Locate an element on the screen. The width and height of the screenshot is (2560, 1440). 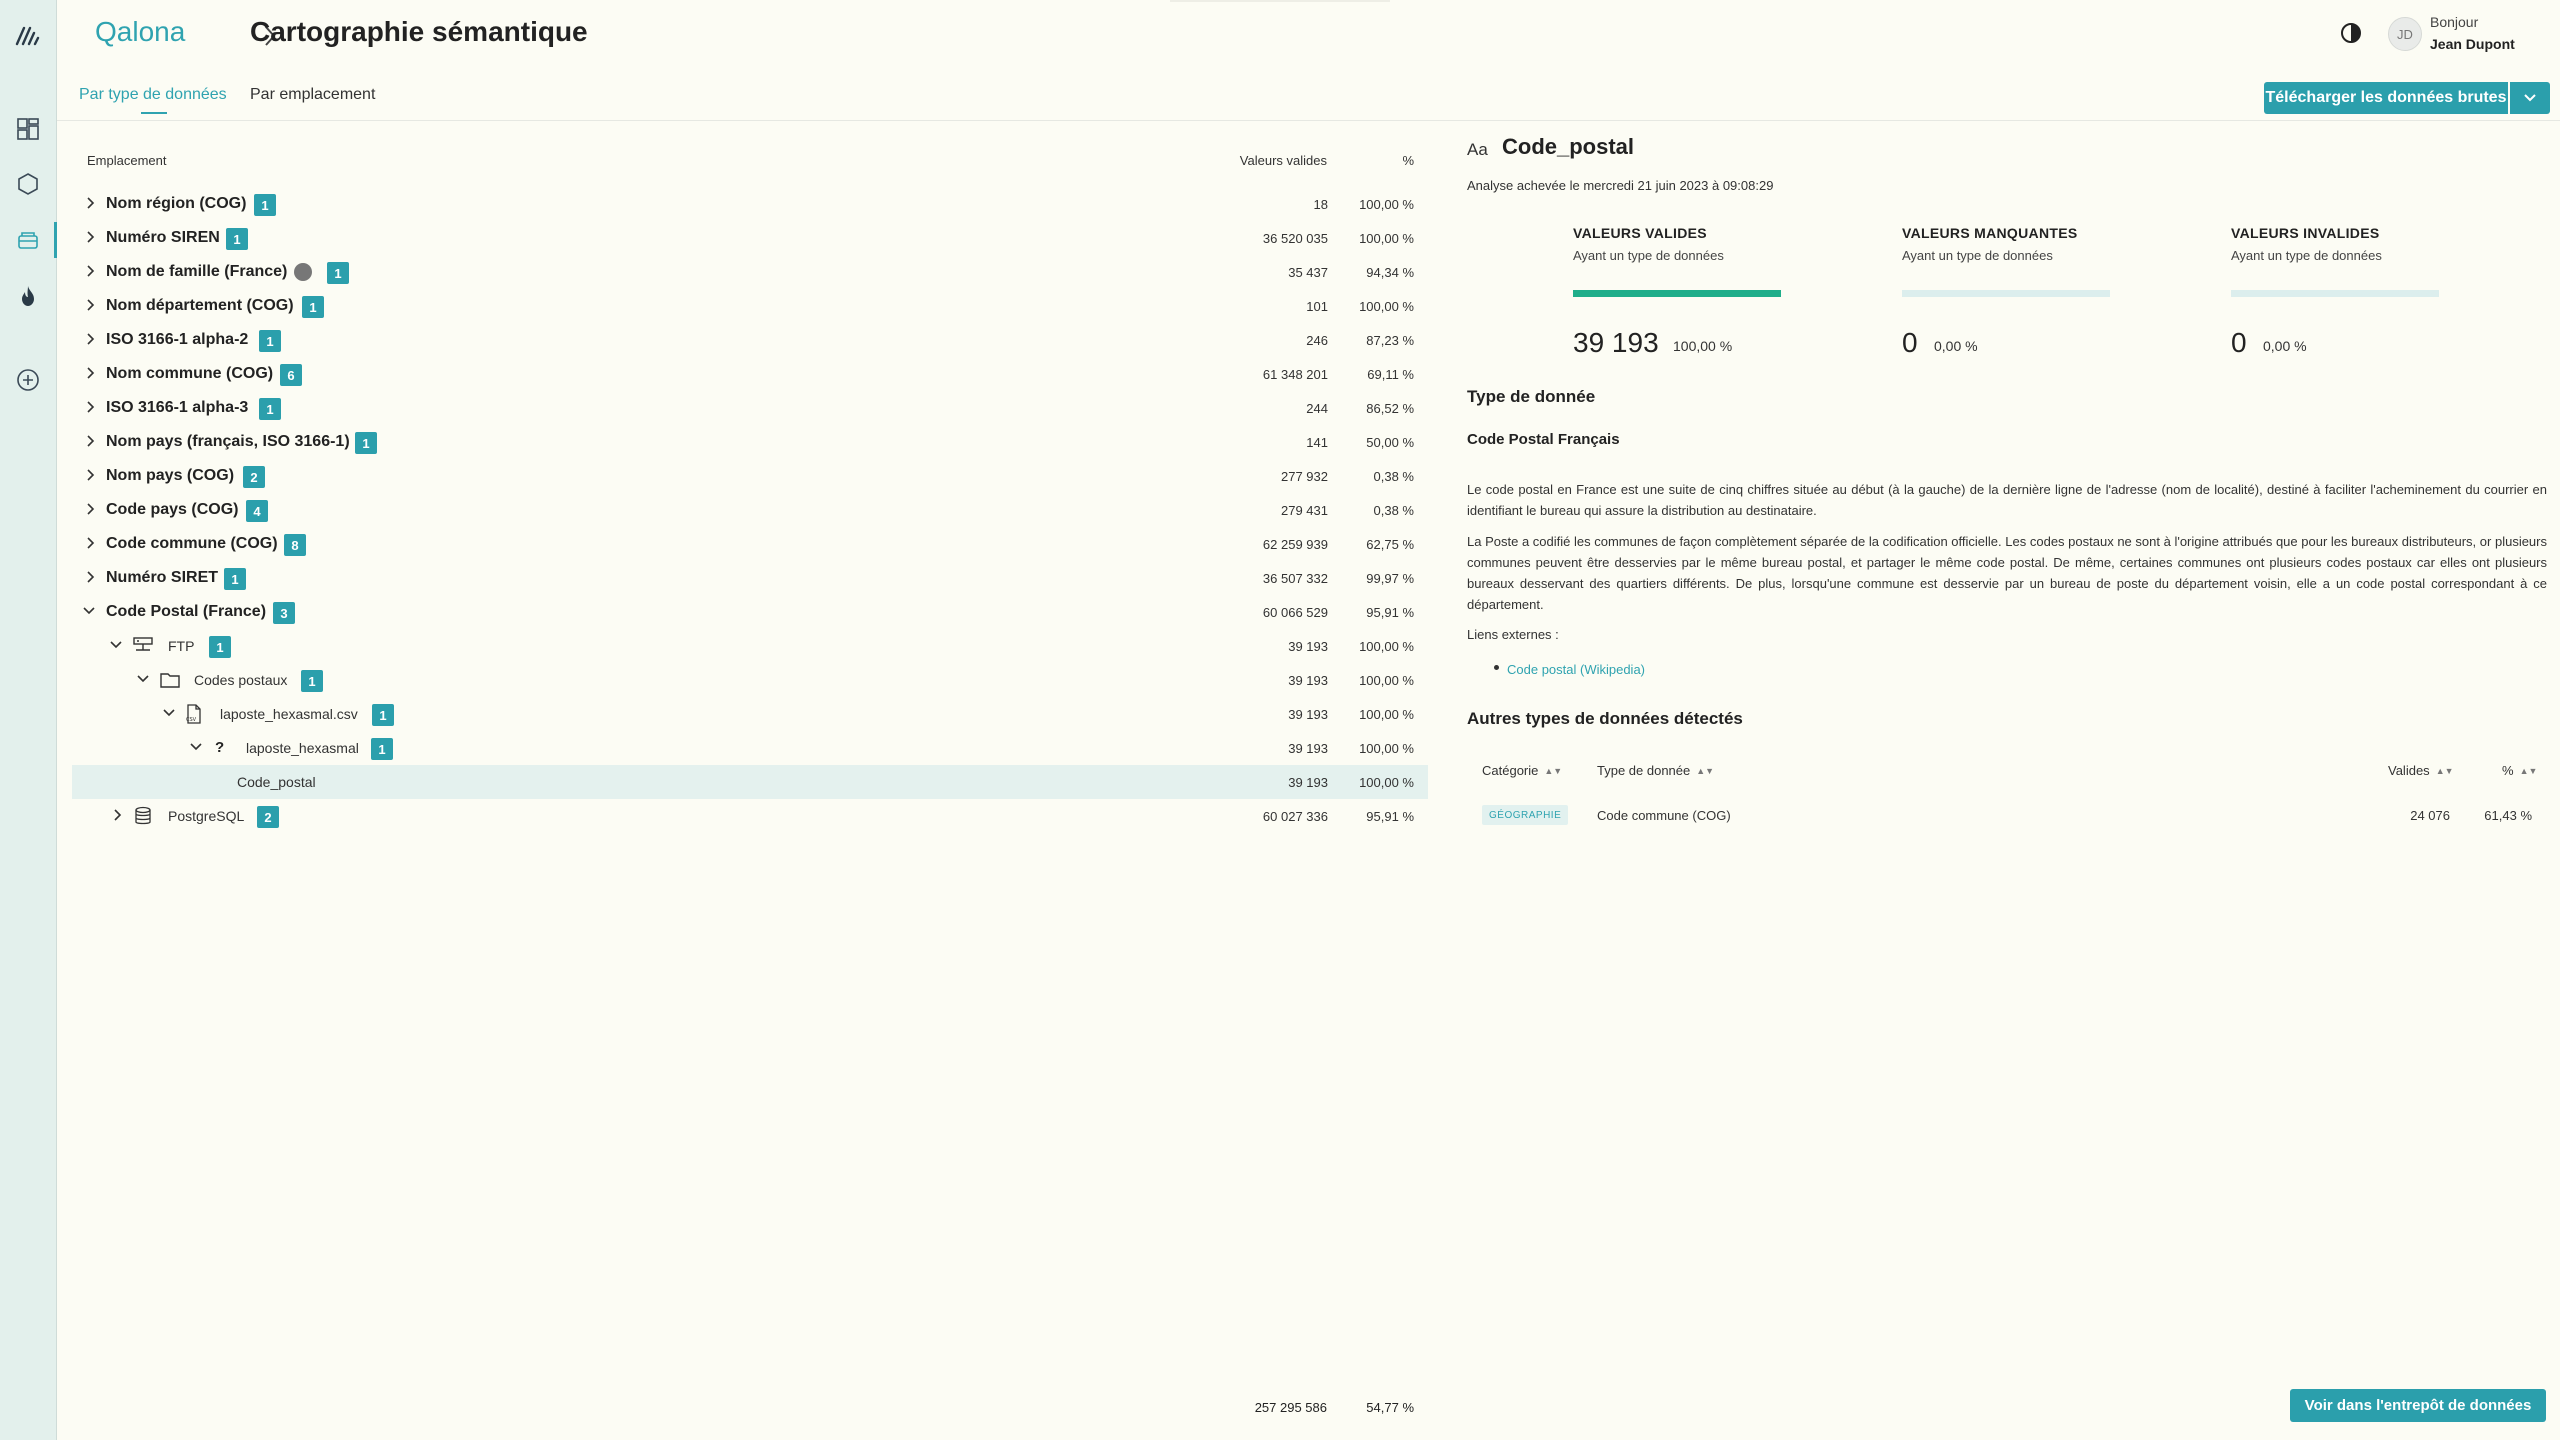
col-header-category: Catégorie ▲▼ is located at coordinates (1522, 770).